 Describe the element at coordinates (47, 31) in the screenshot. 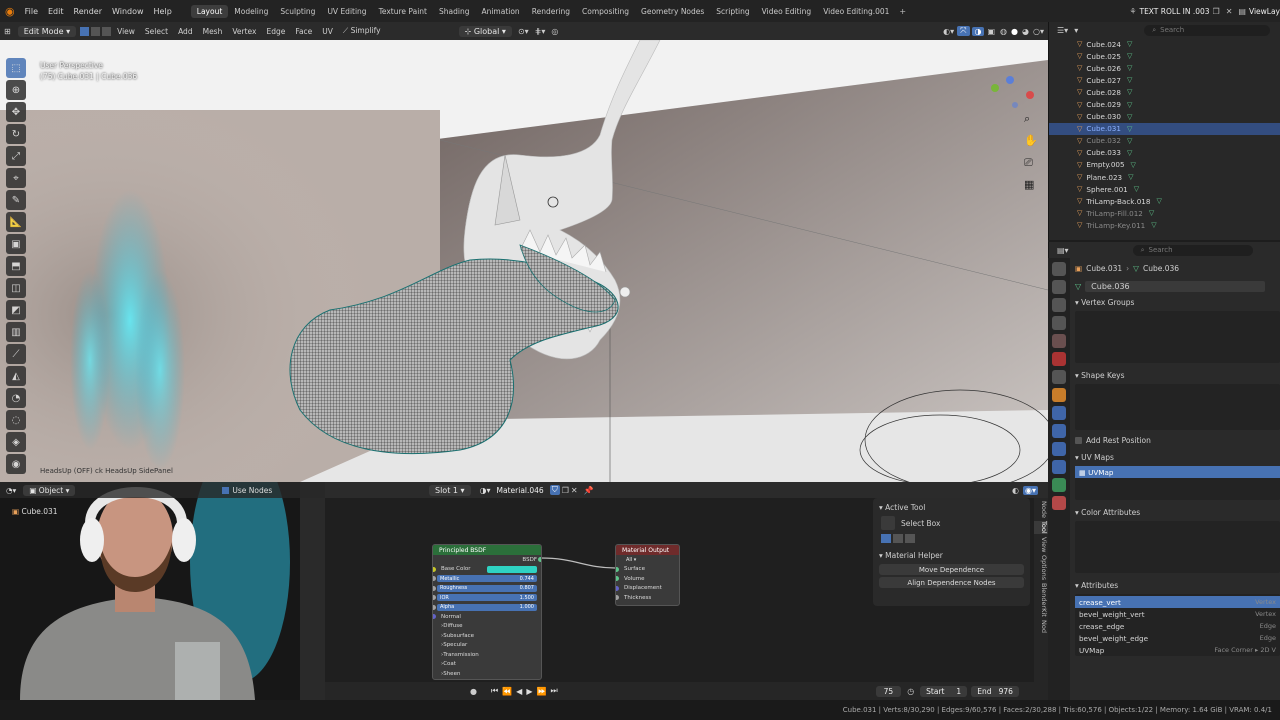

I see `mode-dropdown: Edit Mode ▾` at that location.